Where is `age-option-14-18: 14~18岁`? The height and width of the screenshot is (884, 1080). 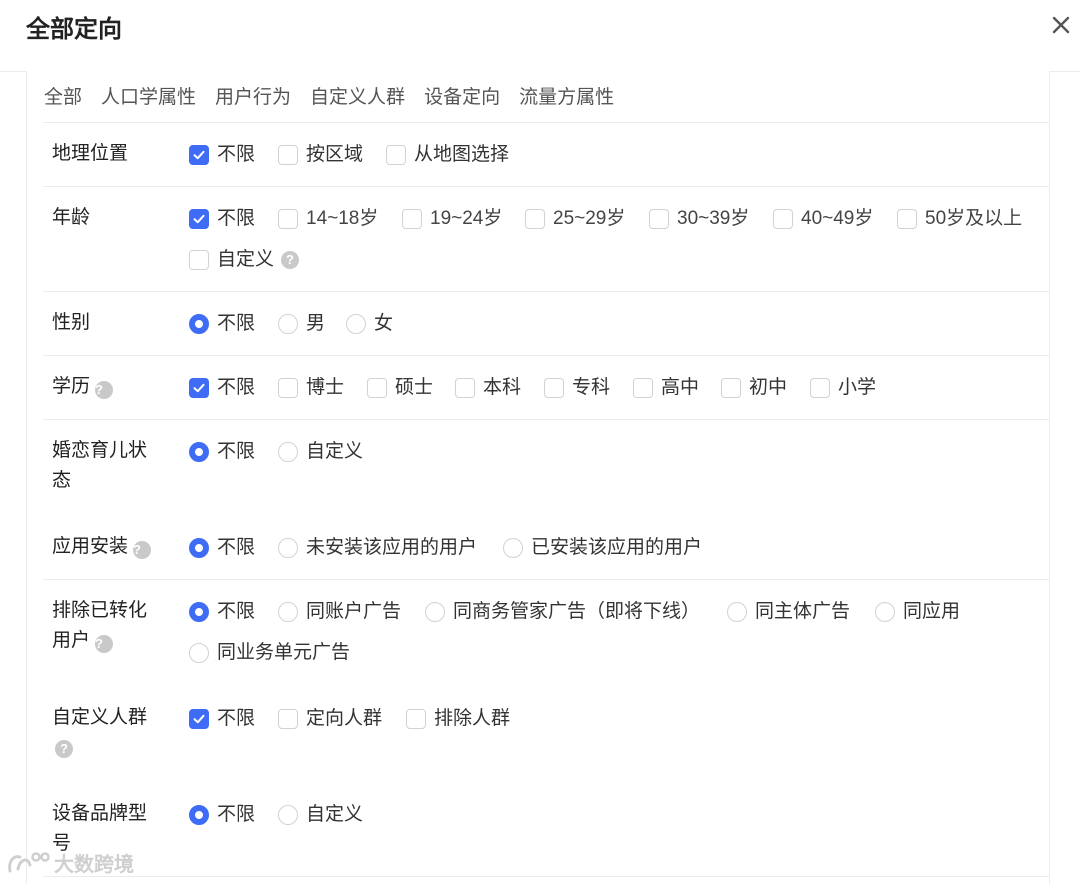
age-option-14-18: 14~18岁 is located at coordinates (328, 219).